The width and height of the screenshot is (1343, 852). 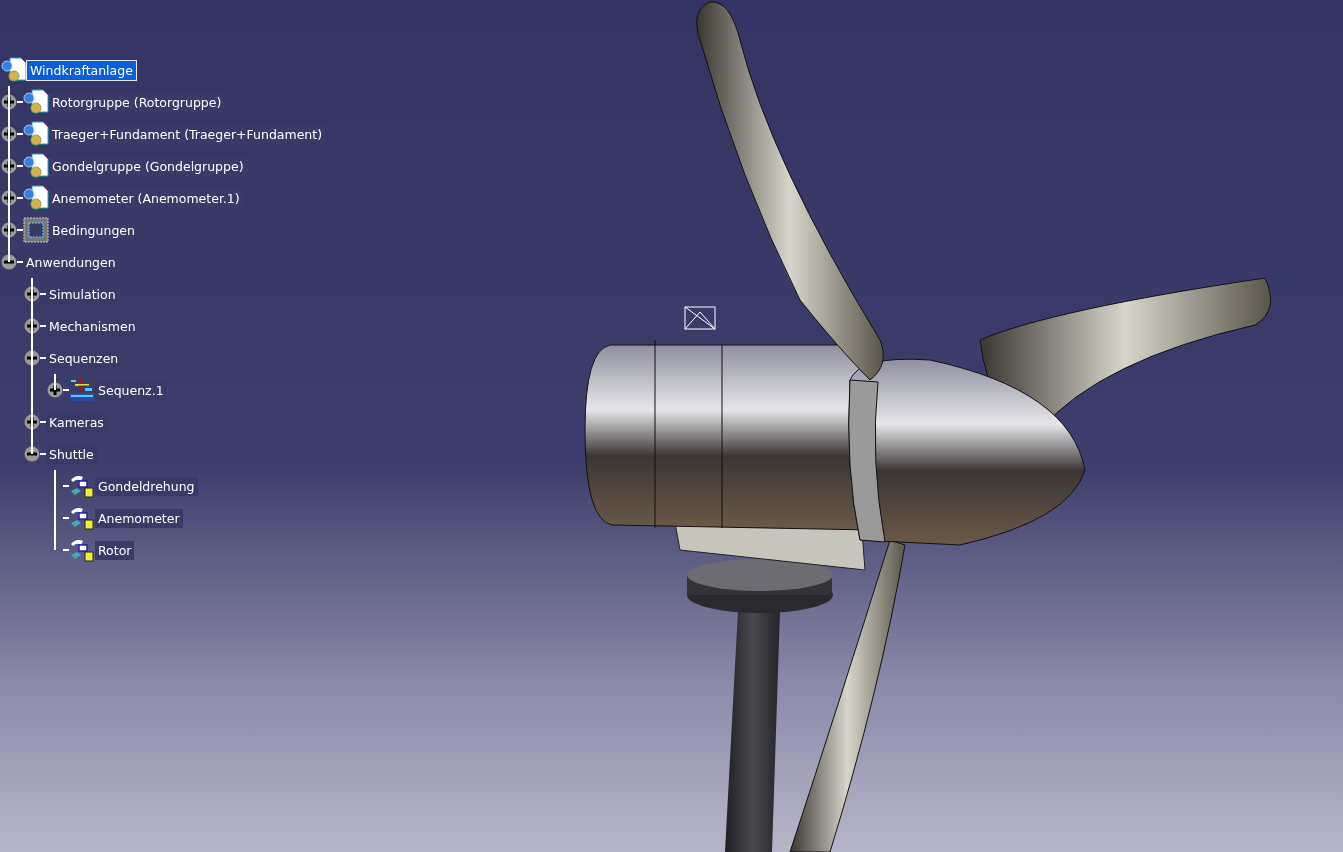 What do you see at coordinates (137, 102) in the screenshot?
I see `tree-item: Rotorgruppe (Rotorgruppe)` at bounding box center [137, 102].